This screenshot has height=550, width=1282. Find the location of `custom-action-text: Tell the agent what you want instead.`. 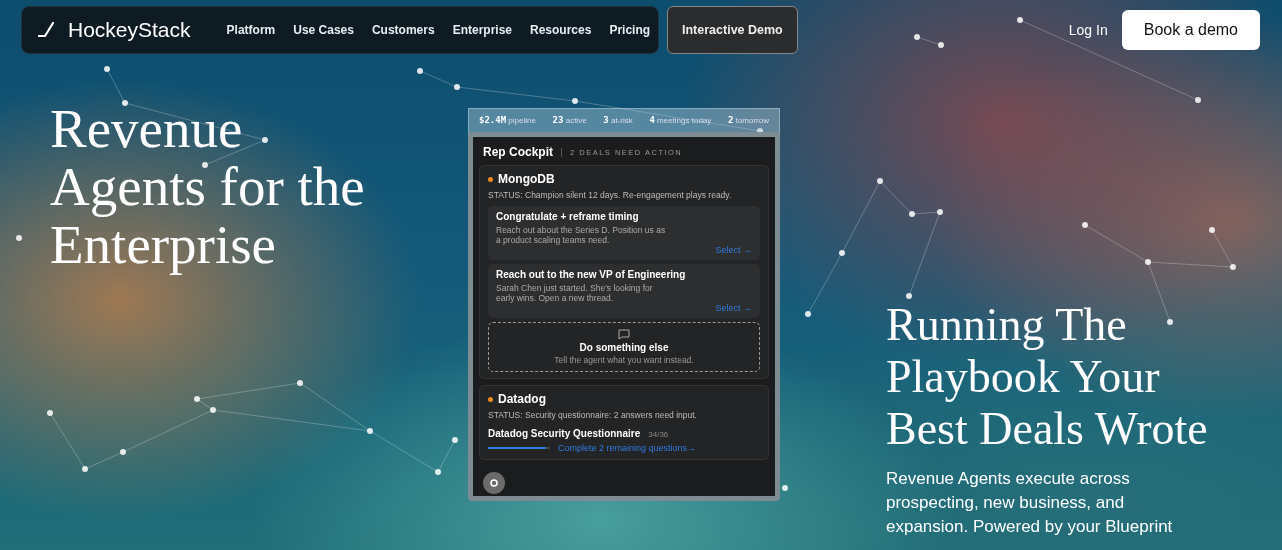

custom-action-text: Tell the agent what you want instead. is located at coordinates (624, 360).